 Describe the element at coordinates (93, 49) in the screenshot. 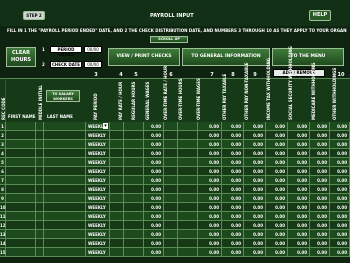

I see `period-ended-input: 00/00` at that location.